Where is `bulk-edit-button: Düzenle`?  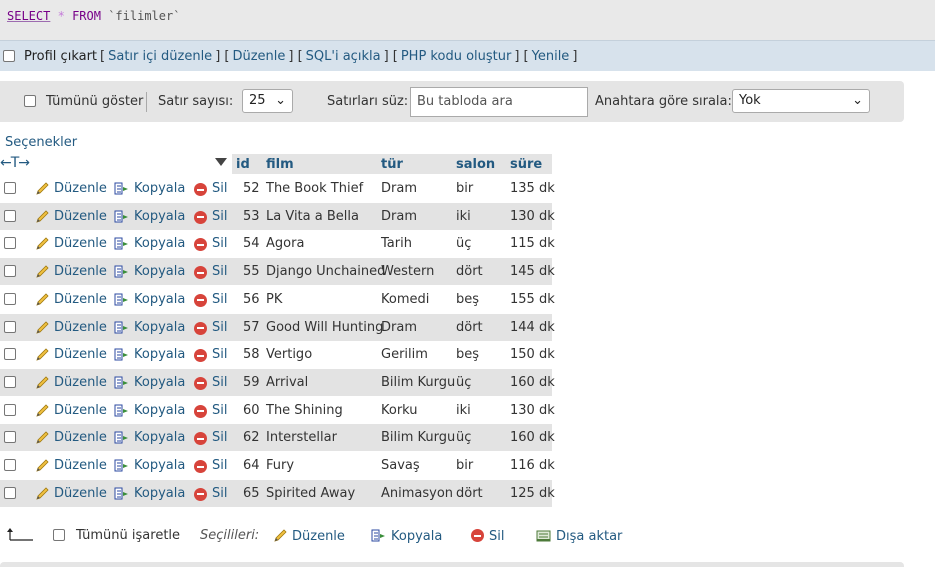
bulk-edit-button: Düzenle is located at coordinates (318, 536).